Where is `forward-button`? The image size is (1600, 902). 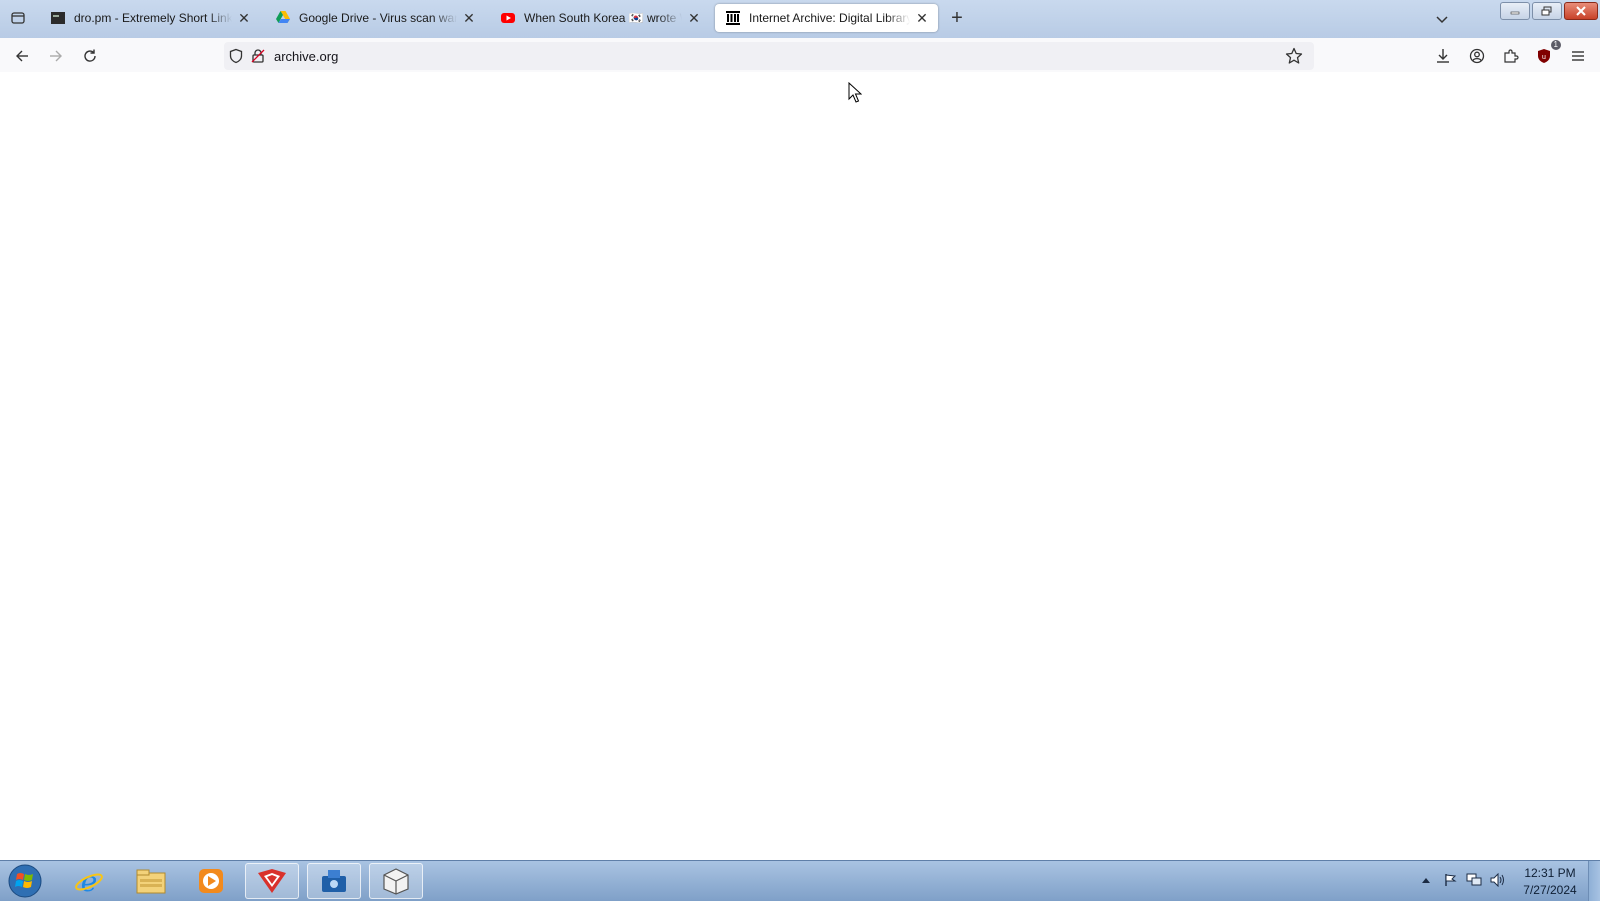 forward-button is located at coordinates (56, 56).